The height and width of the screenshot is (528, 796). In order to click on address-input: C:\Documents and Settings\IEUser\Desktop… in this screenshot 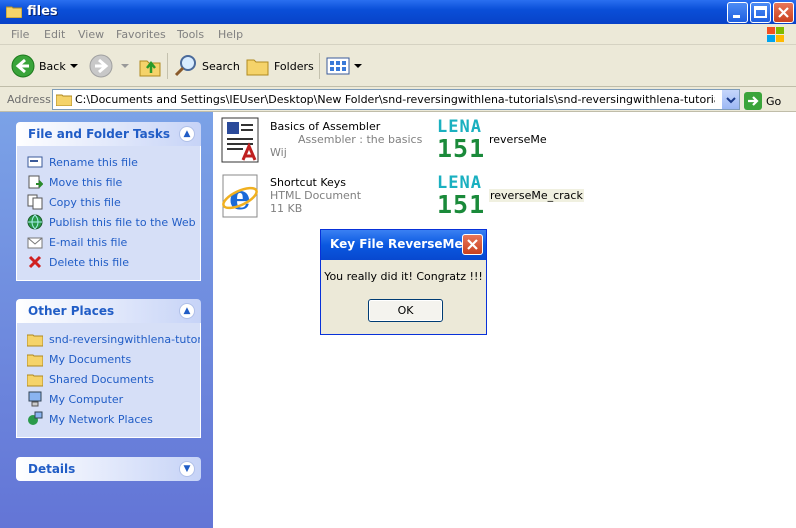, I will do `click(396, 99)`.